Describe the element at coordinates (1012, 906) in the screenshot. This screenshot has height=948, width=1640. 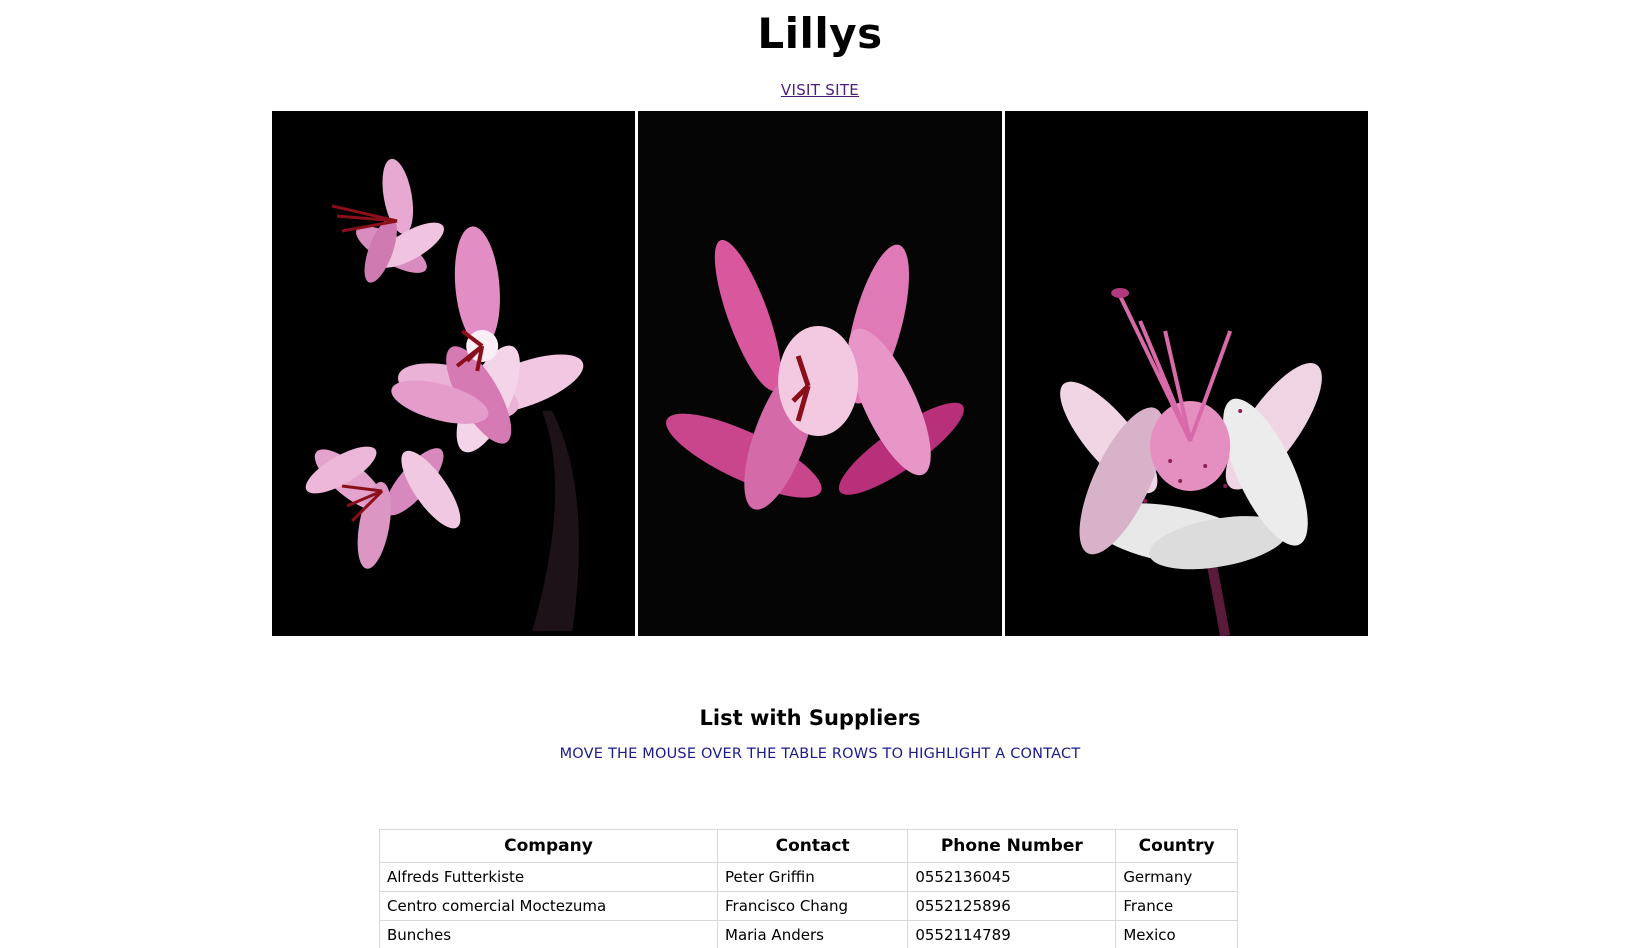
I see `cell-phone: 0552125896` at that location.